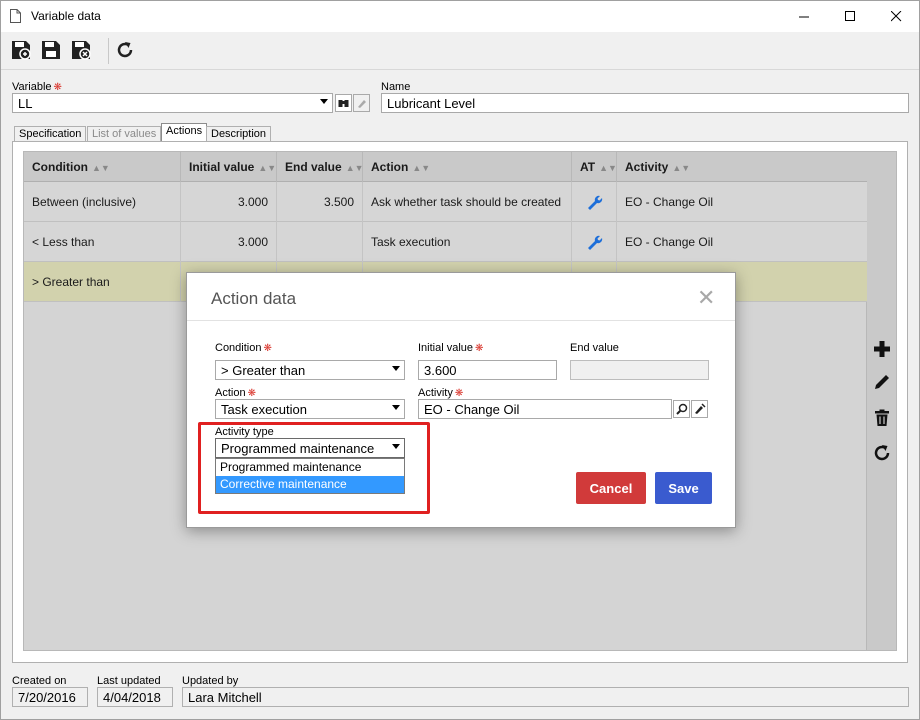 This screenshot has height=720, width=920. I want to click on refresh-grid-button, so click(882, 453).